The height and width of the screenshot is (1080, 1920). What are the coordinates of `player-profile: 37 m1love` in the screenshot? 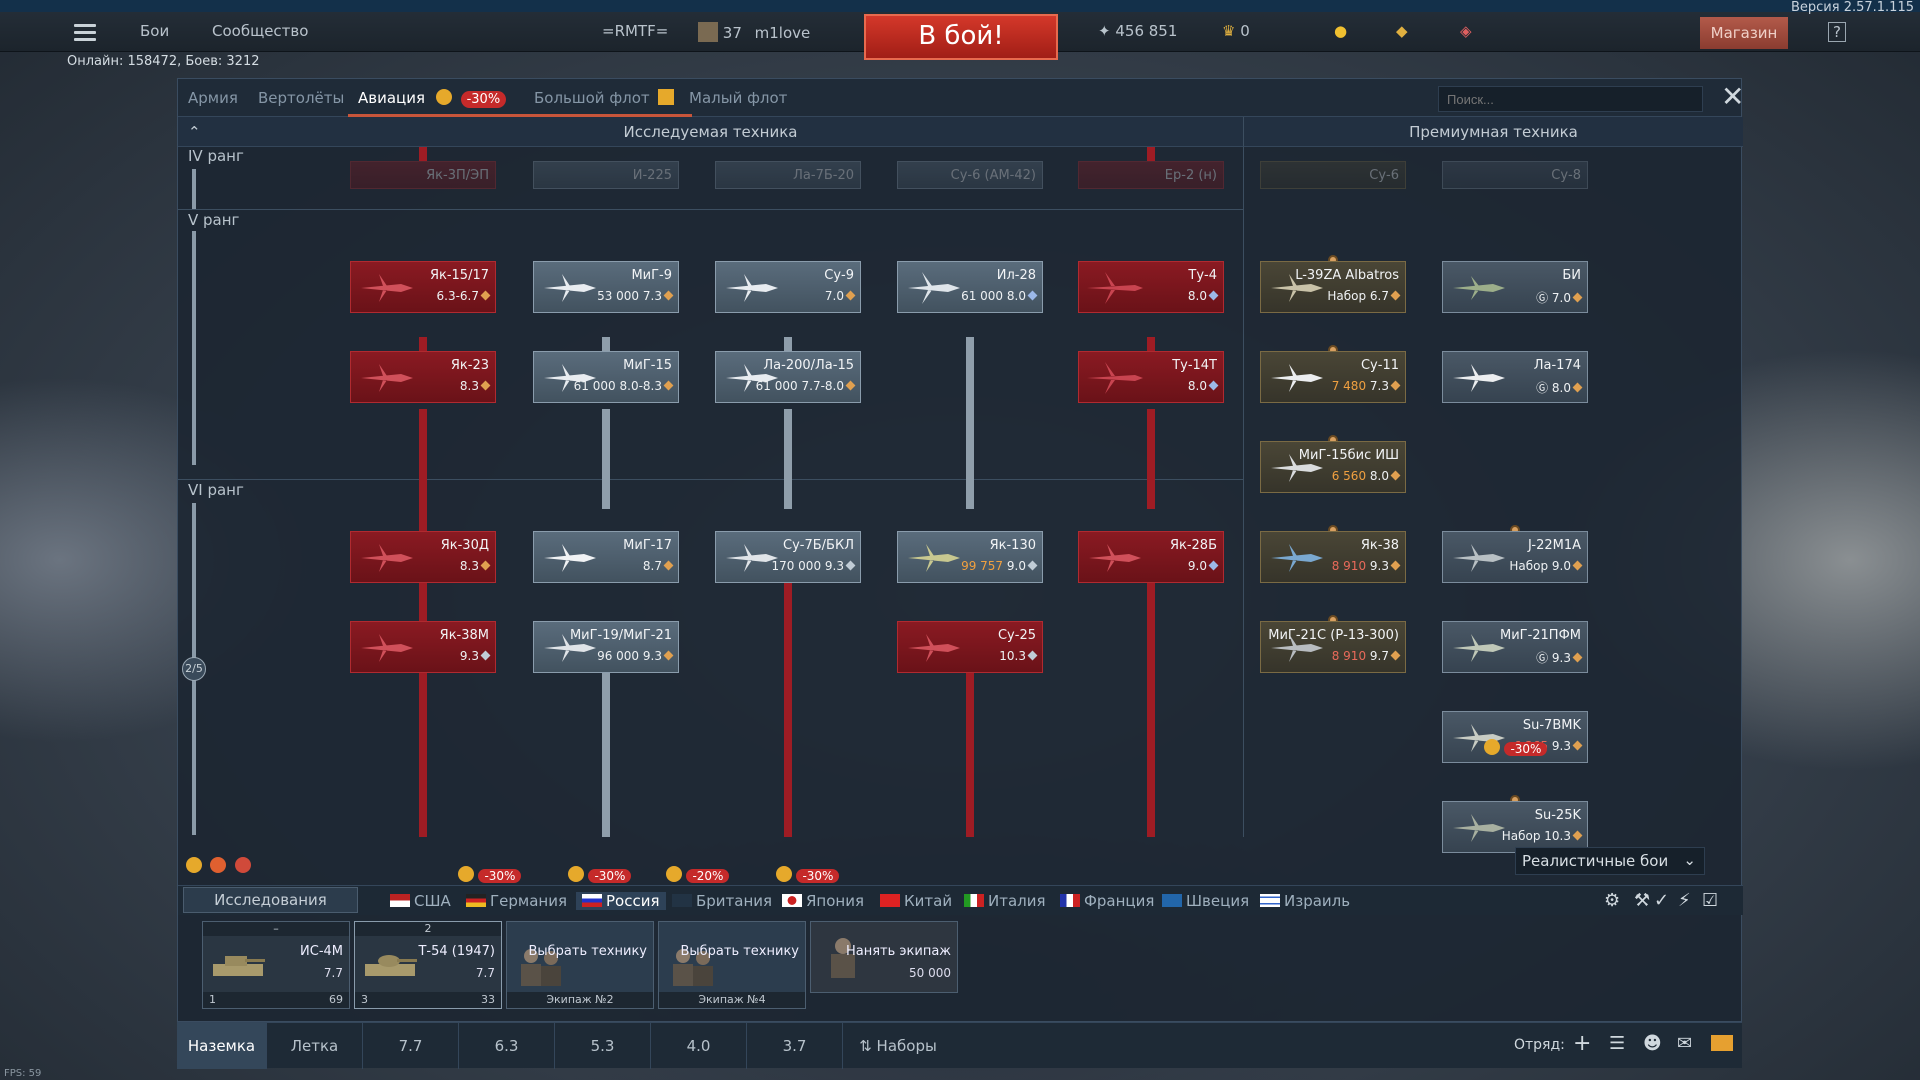 It's located at (754, 32).